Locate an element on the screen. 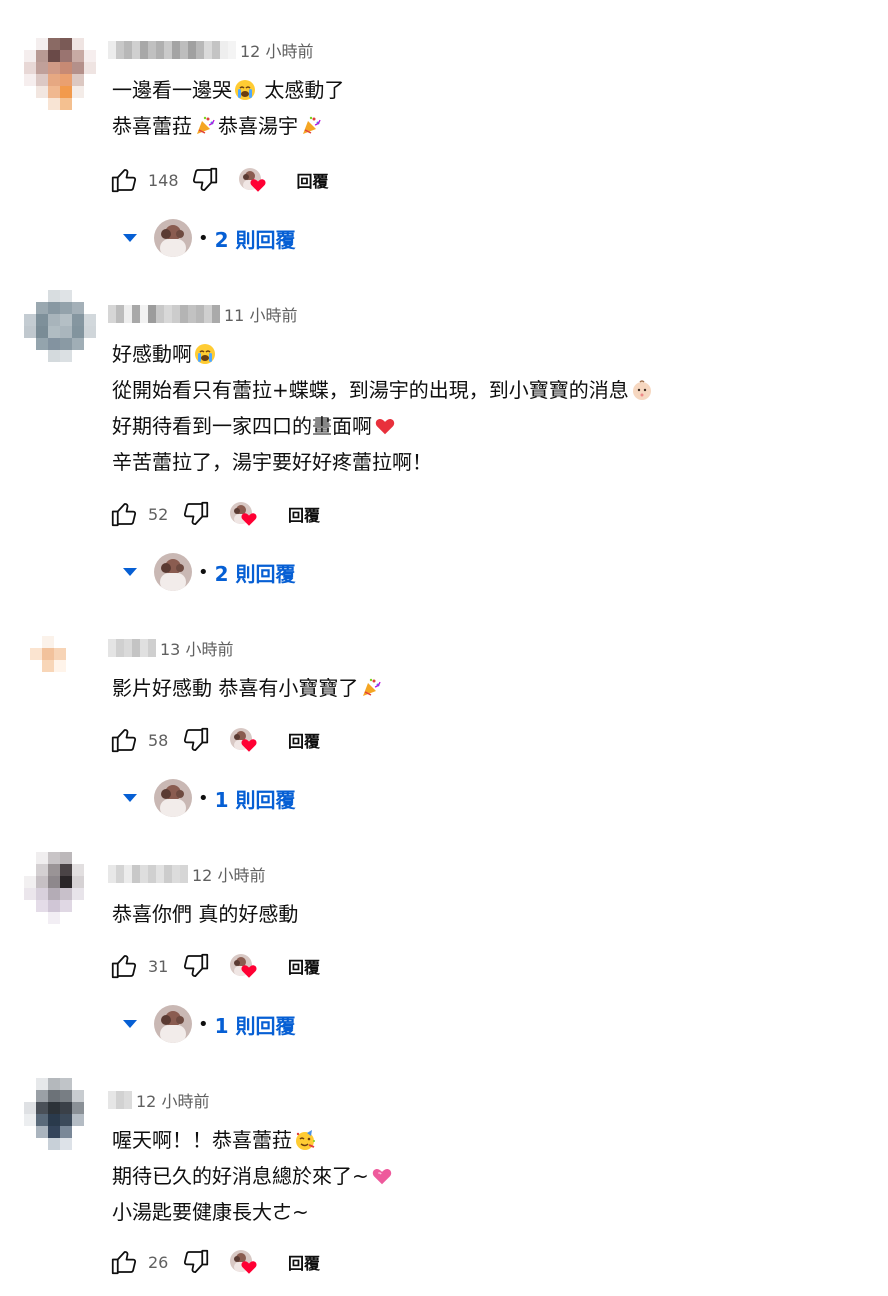  like-count: 58 is located at coordinates (158, 740).